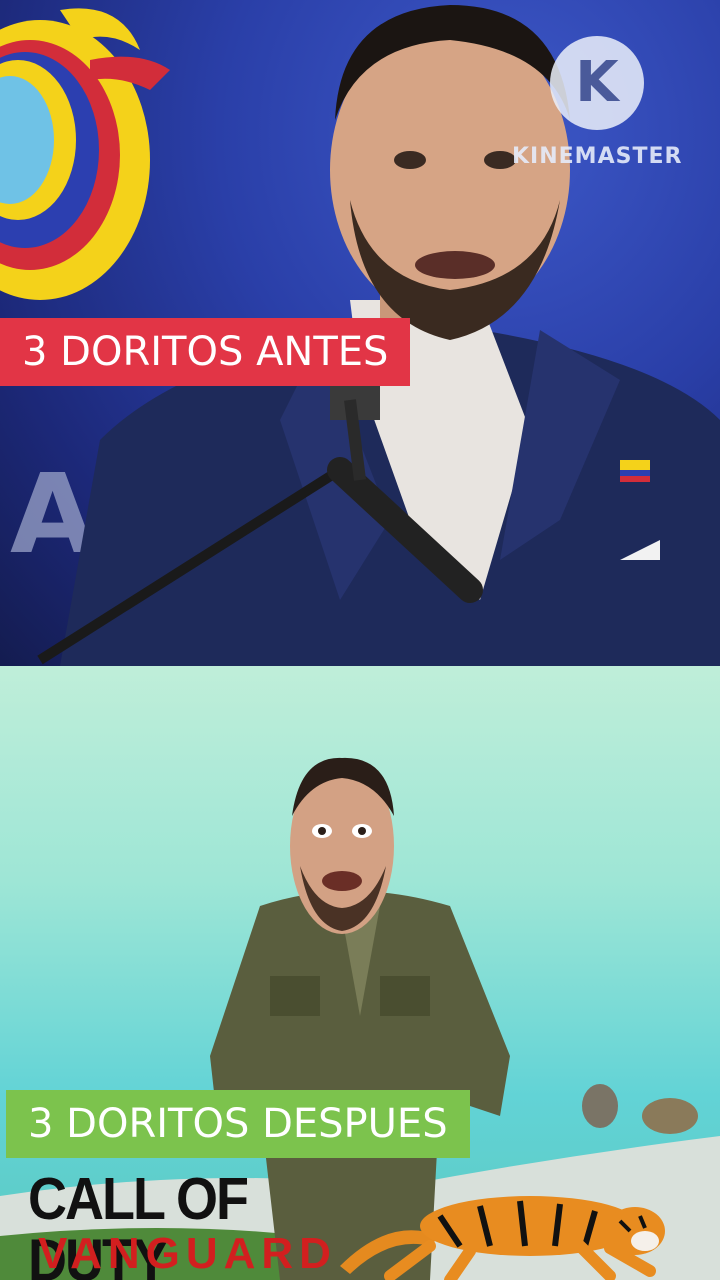  I want to click on kinemaster-k-icon: K, so click(597, 83).